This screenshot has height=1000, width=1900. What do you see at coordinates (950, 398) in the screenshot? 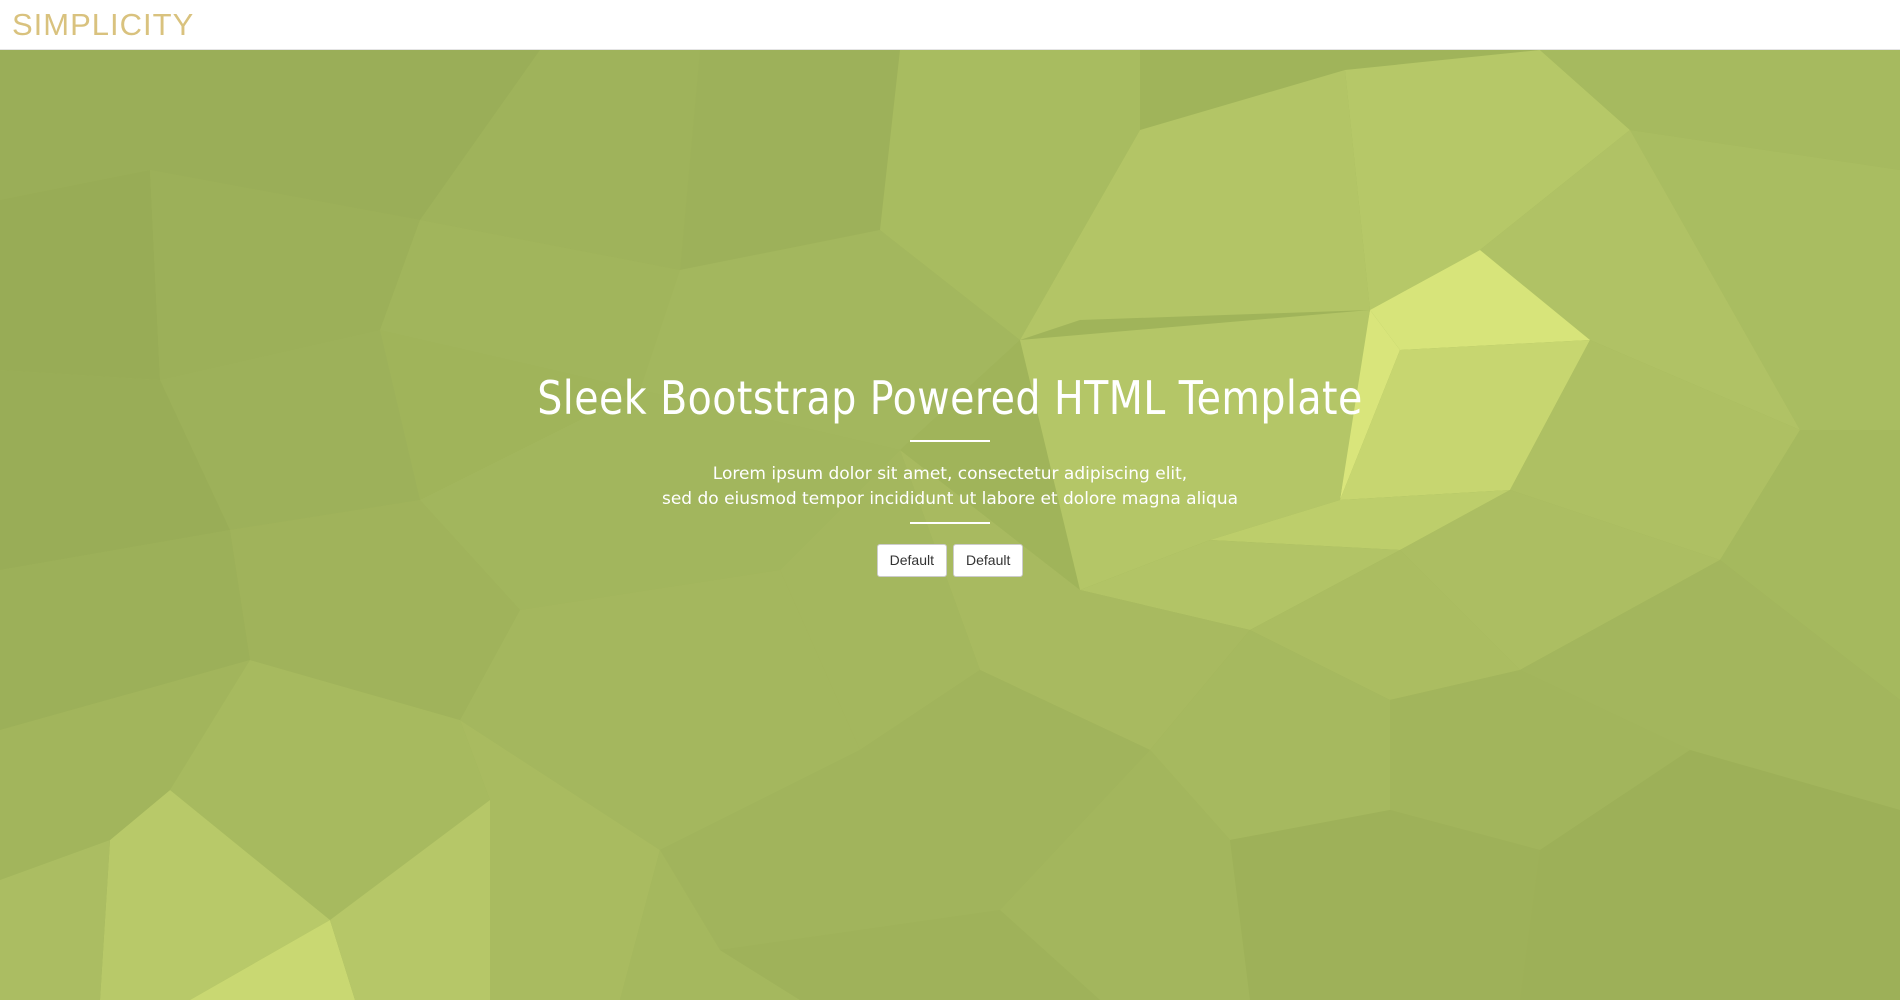
I see `hero-title: Sleek Bootstrap Powered HTML Template` at bounding box center [950, 398].